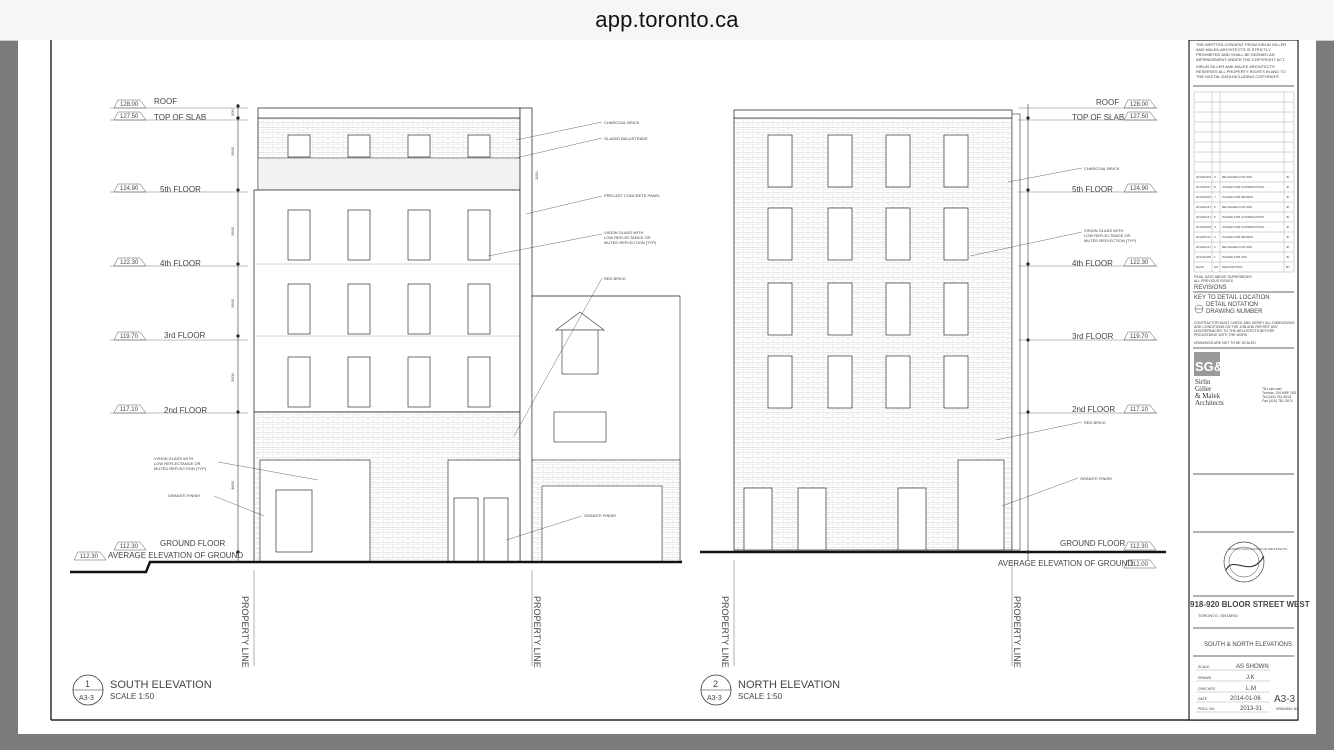 Image resolution: width=1334 pixels, height=750 pixels. I want to click on firm-address: Fax (416) 781-2674, so click(1277, 401).